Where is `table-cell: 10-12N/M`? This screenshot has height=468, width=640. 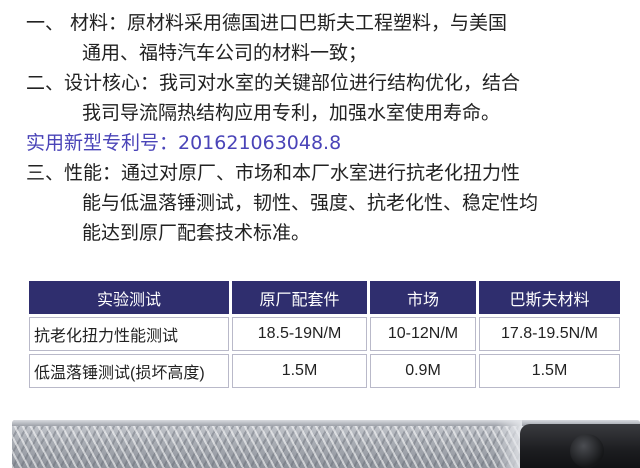
table-cell: 10-12N/M is located at coordinates (423, 334).